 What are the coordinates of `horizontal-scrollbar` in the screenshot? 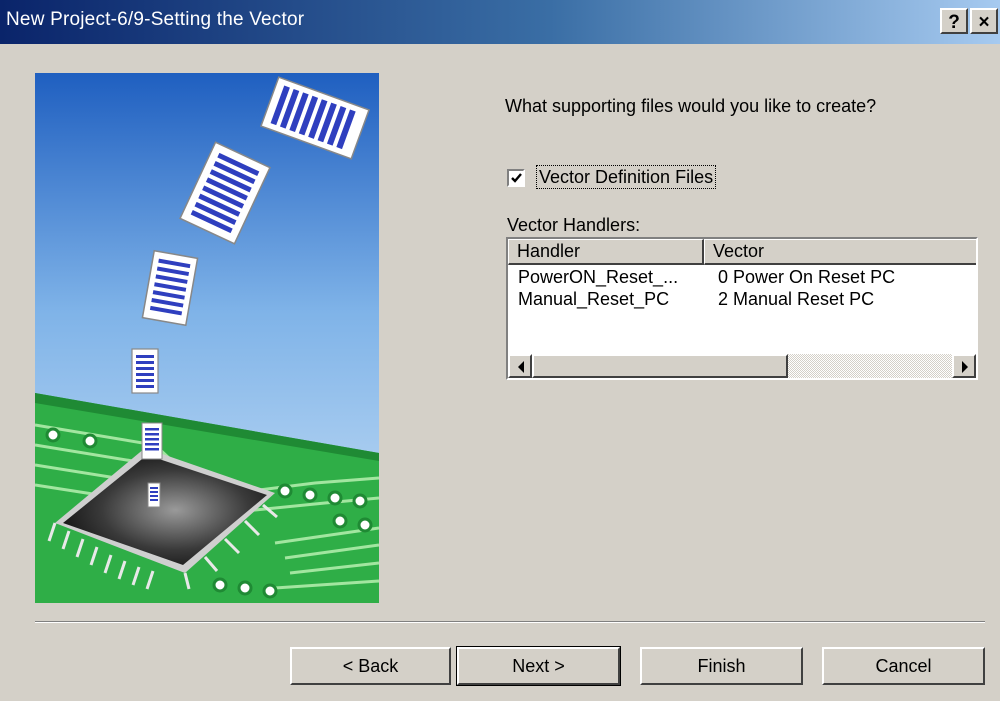 It's located at (742, 366).